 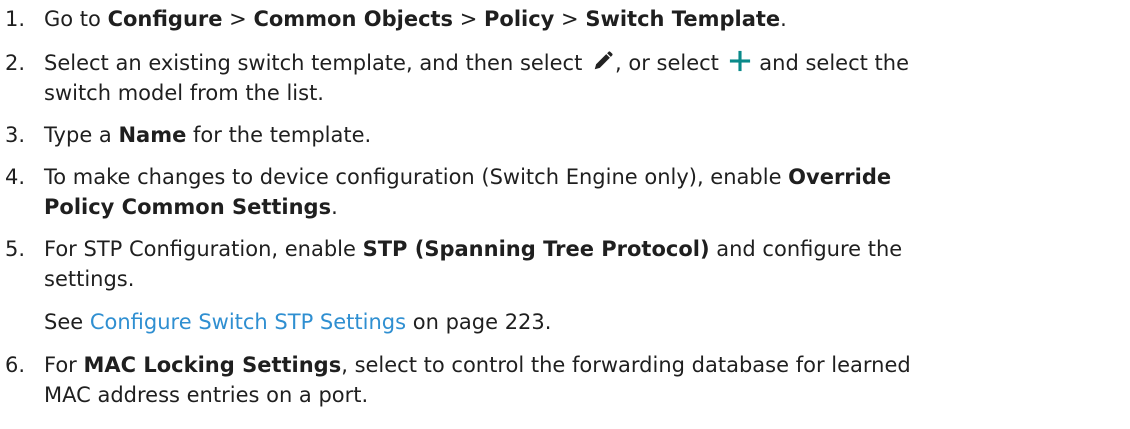 What do you see at coordinates (248, 322) in the screenshot?
I see `configure-stp-settings-link: Configure Switch STP Settings` at bounding box center [248, 322].